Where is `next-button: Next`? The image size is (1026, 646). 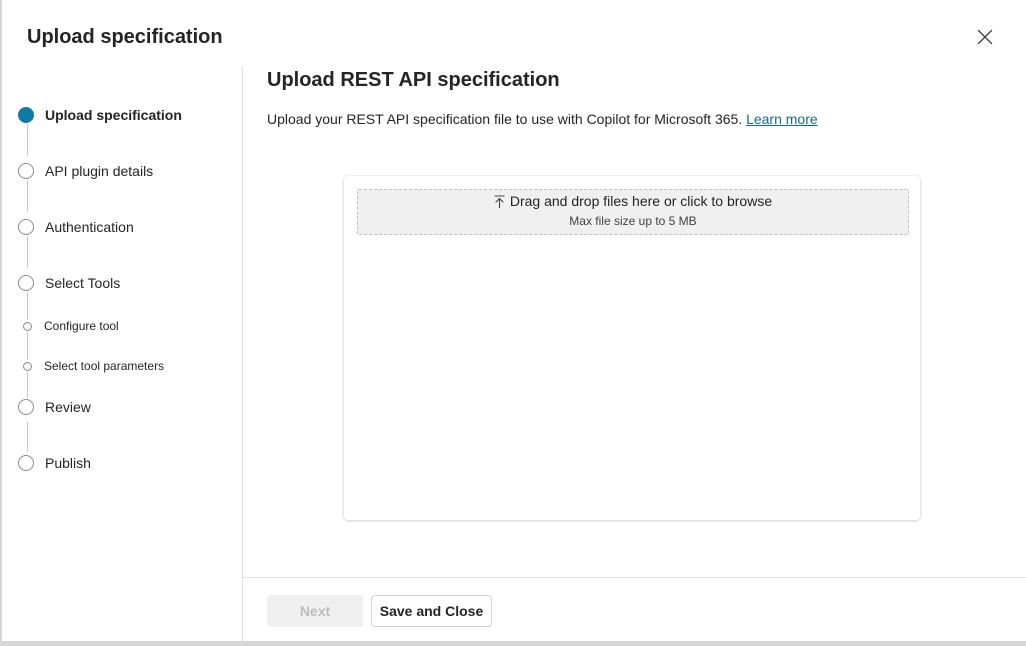
next-button: Next is located at coordinates (315, 611).